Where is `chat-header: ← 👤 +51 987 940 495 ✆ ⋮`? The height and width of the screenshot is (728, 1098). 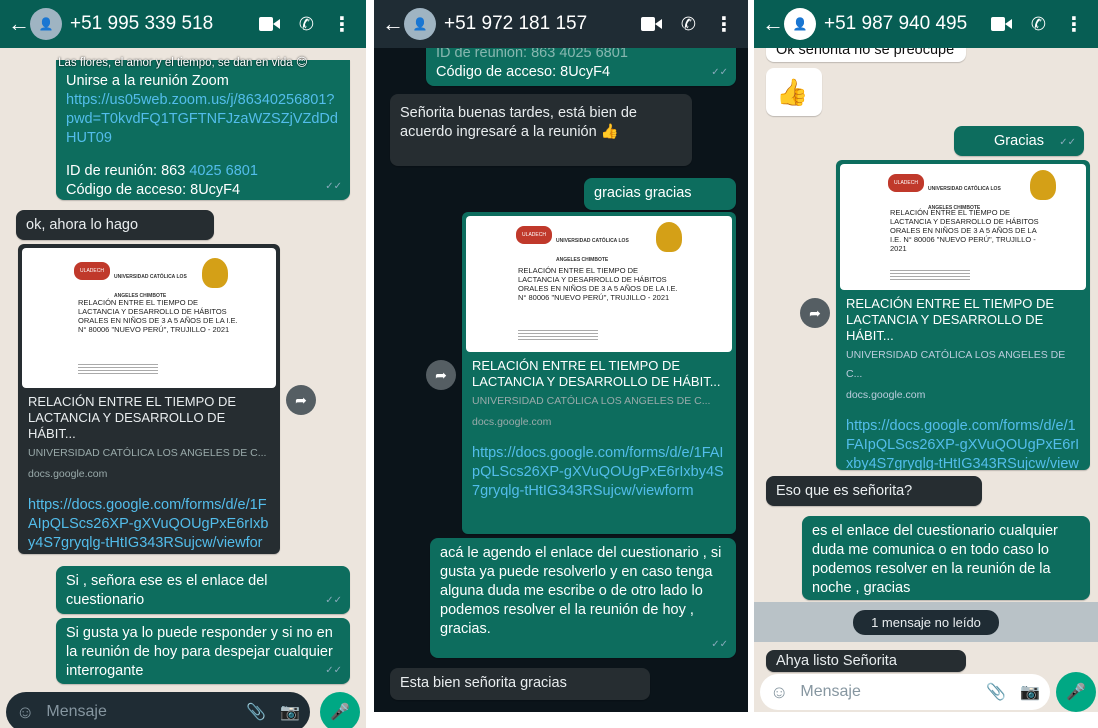 chat-header: ← 👤 +51 987 940 495 ✆ ⋮ is located at coordinates (926, 24).